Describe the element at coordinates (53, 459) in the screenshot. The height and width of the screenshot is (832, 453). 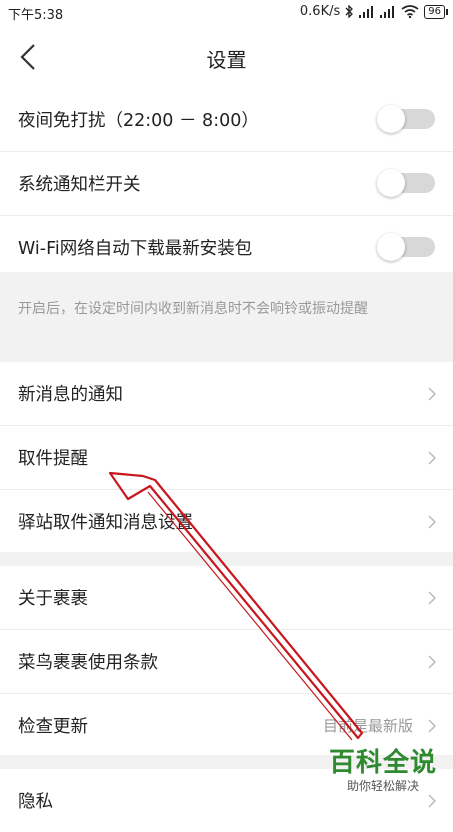
I see `menu-item-label: 取件提醒` at that location.